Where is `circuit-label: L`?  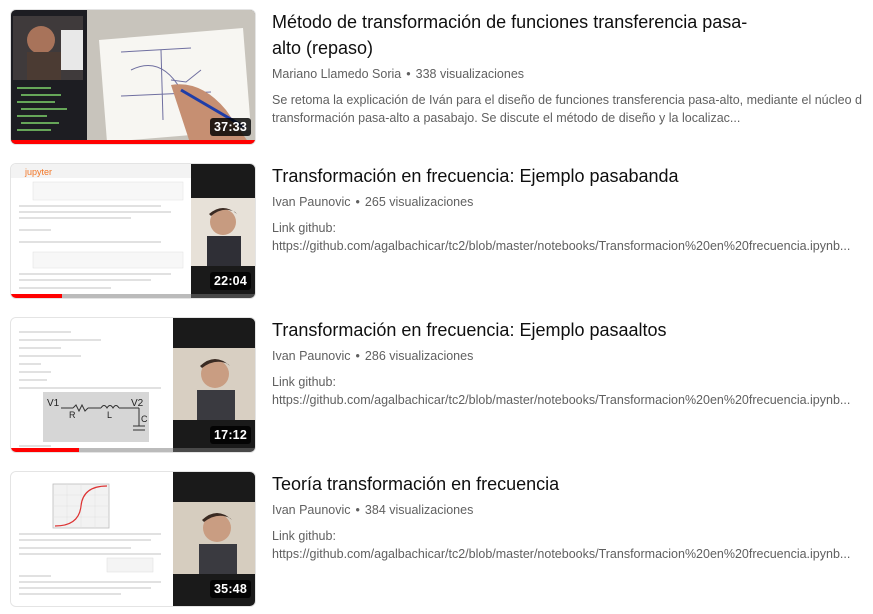 circuit-label: L is located at coordinates (109, 415).